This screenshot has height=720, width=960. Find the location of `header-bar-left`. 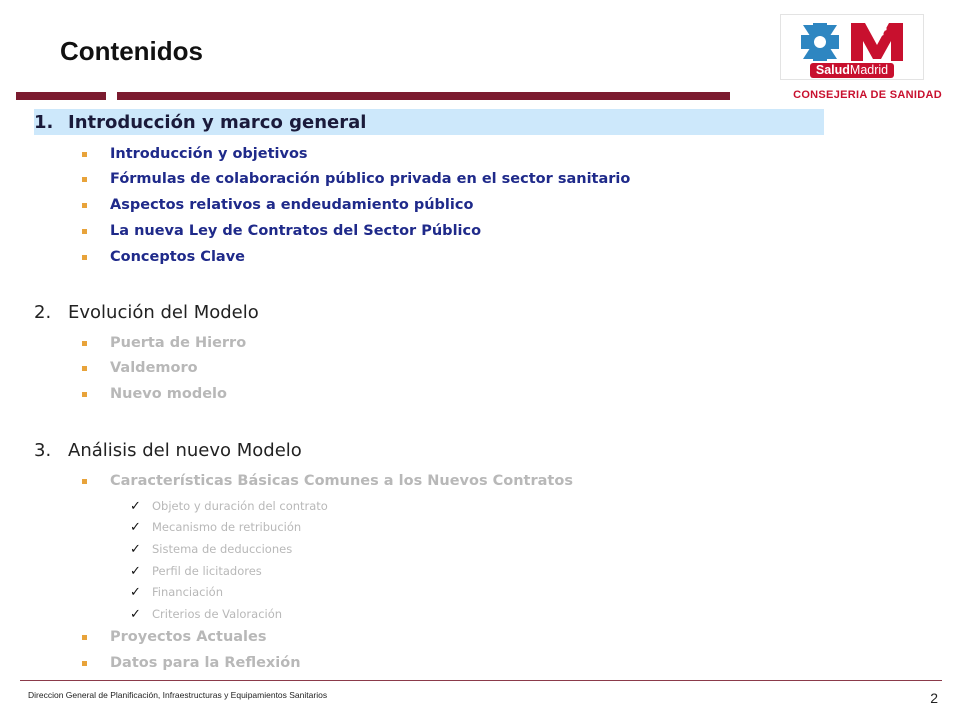

header-bar-left is located at coordinates (61, 96).